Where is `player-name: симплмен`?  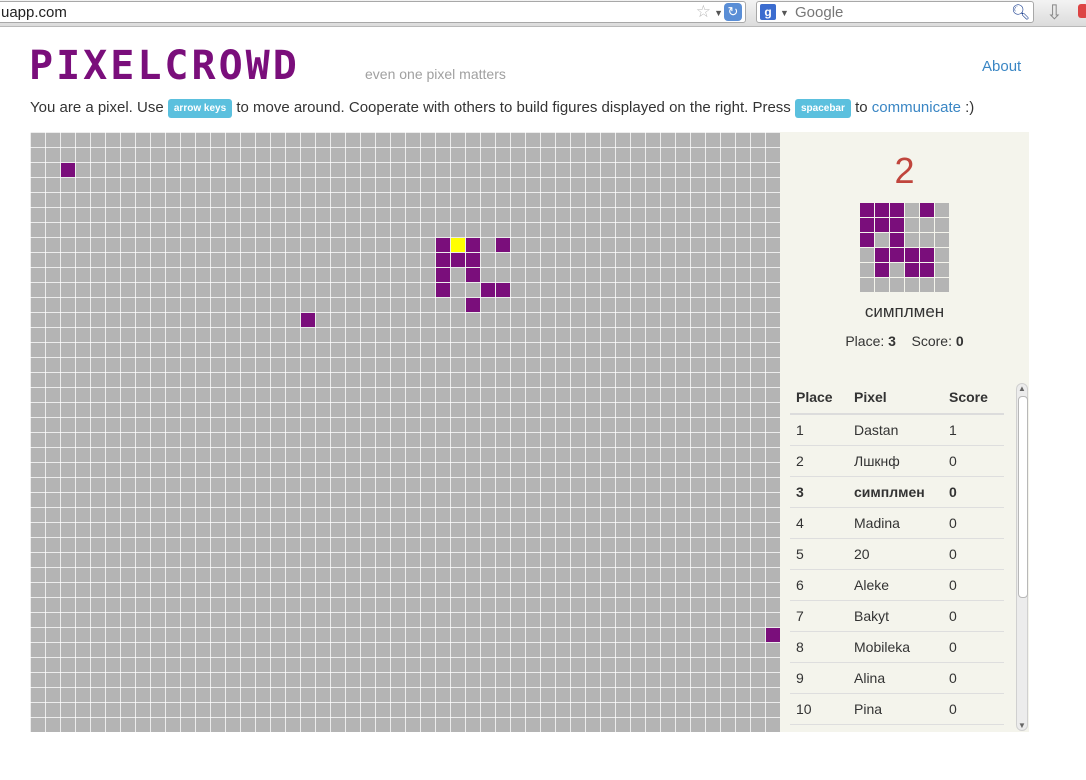
player-name: симплмен is located at coordinates (904, 311).